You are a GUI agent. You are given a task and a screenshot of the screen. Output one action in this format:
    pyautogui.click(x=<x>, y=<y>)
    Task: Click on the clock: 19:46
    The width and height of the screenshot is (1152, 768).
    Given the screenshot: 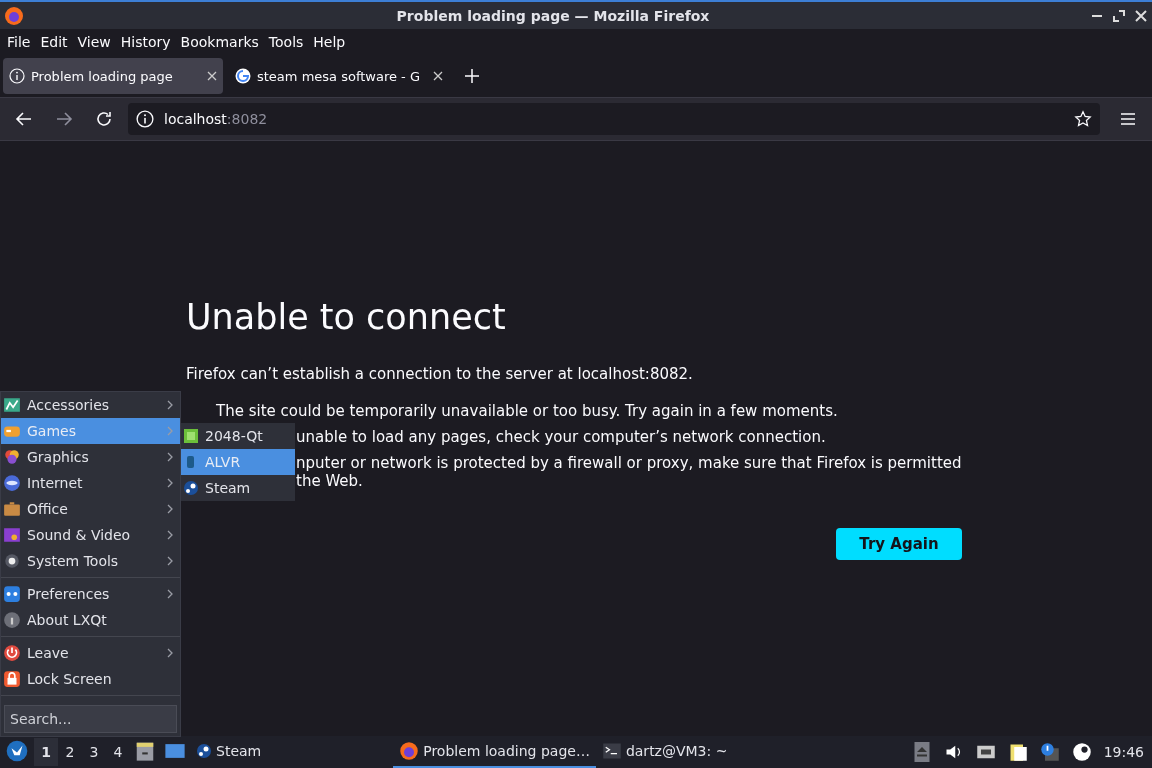 What is the action you would take?
    pyautogui.click(x=1123, y=752)
    